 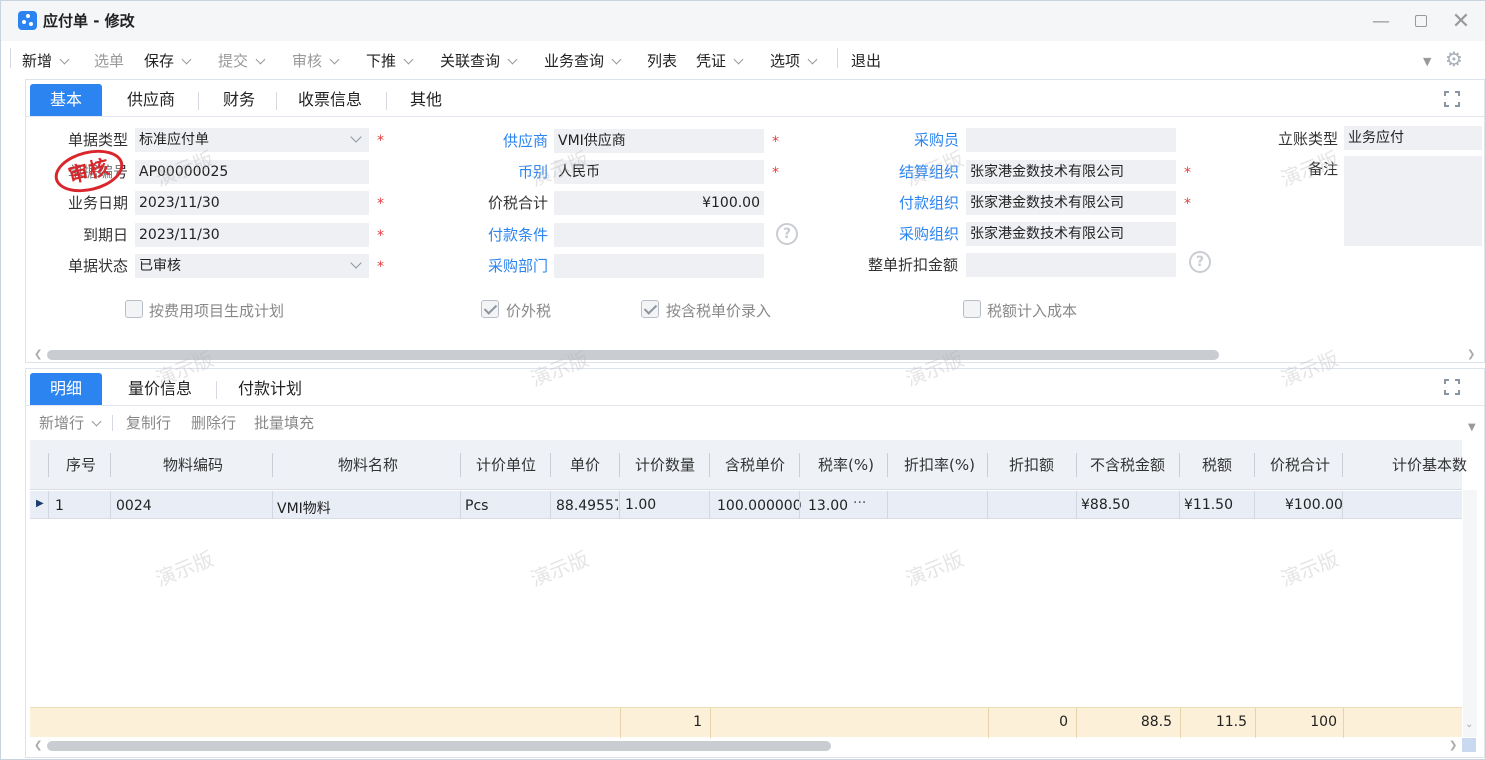 I want to click on gear-icon: ⚙, so click(x=1454, y=59).